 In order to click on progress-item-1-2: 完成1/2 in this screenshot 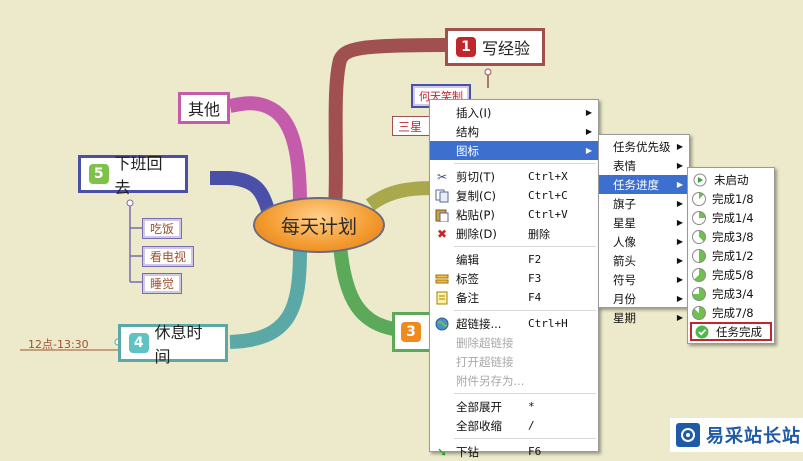, I will do `click(731, 255)`.